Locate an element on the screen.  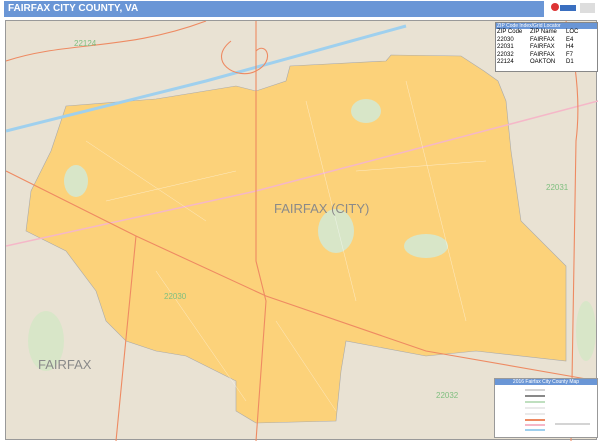
zip-index-row: 22032 FAIRFAX F7 is located at coordinates (535, 54).